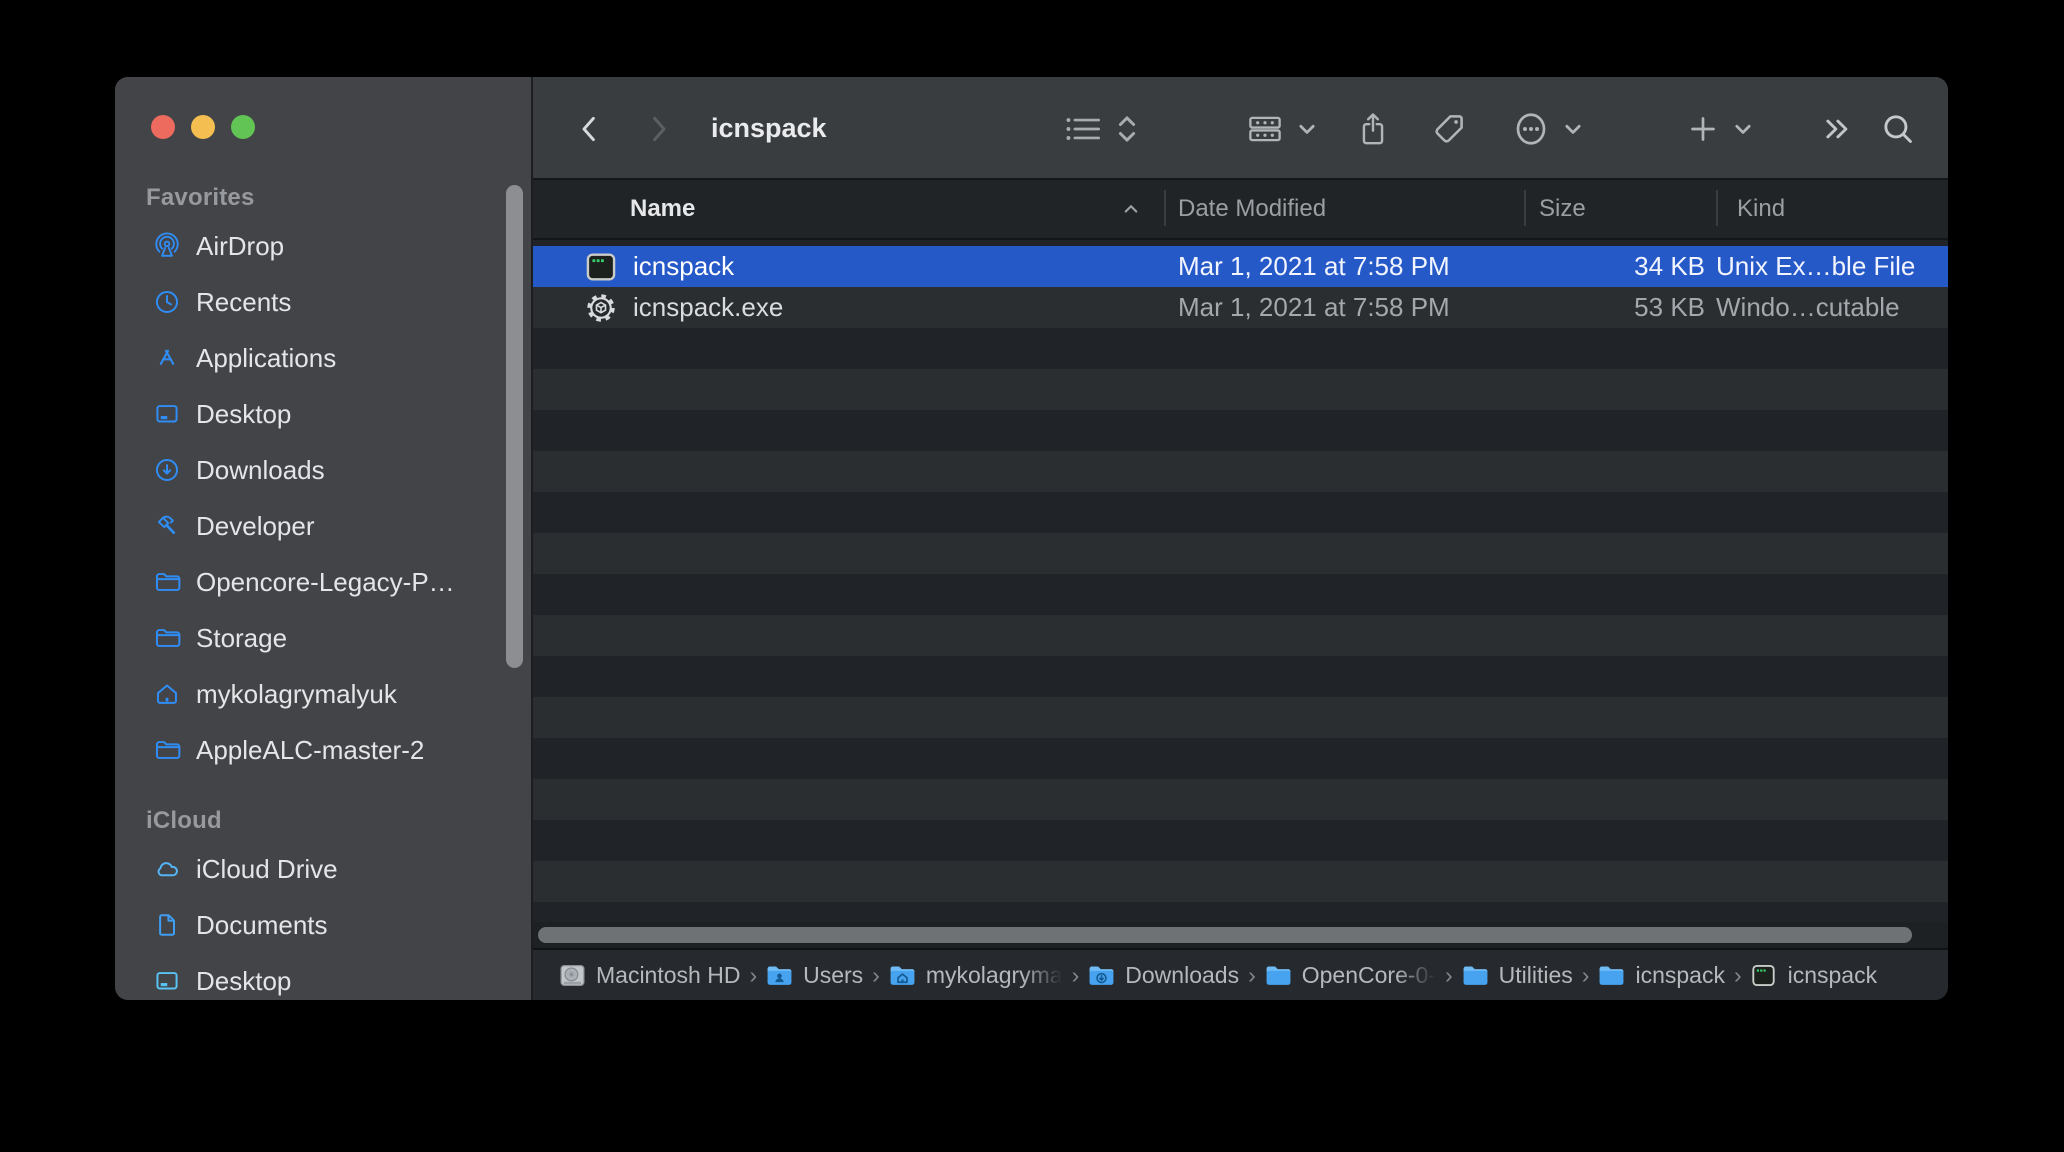 The height and width of the screenshot is (1152, 2064). Describe the element at coordinates (976, 975) in the screenshot. I see `path-item-user-home: mykolagryma` at that location.